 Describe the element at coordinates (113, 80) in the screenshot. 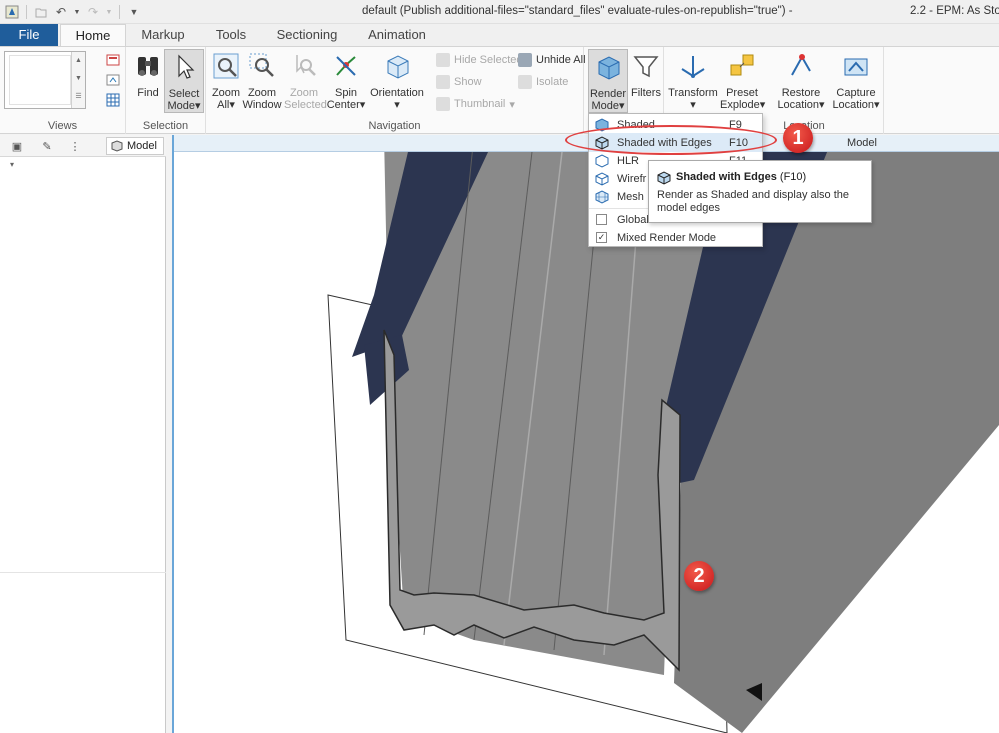

I see `views-update-icon` at that location.